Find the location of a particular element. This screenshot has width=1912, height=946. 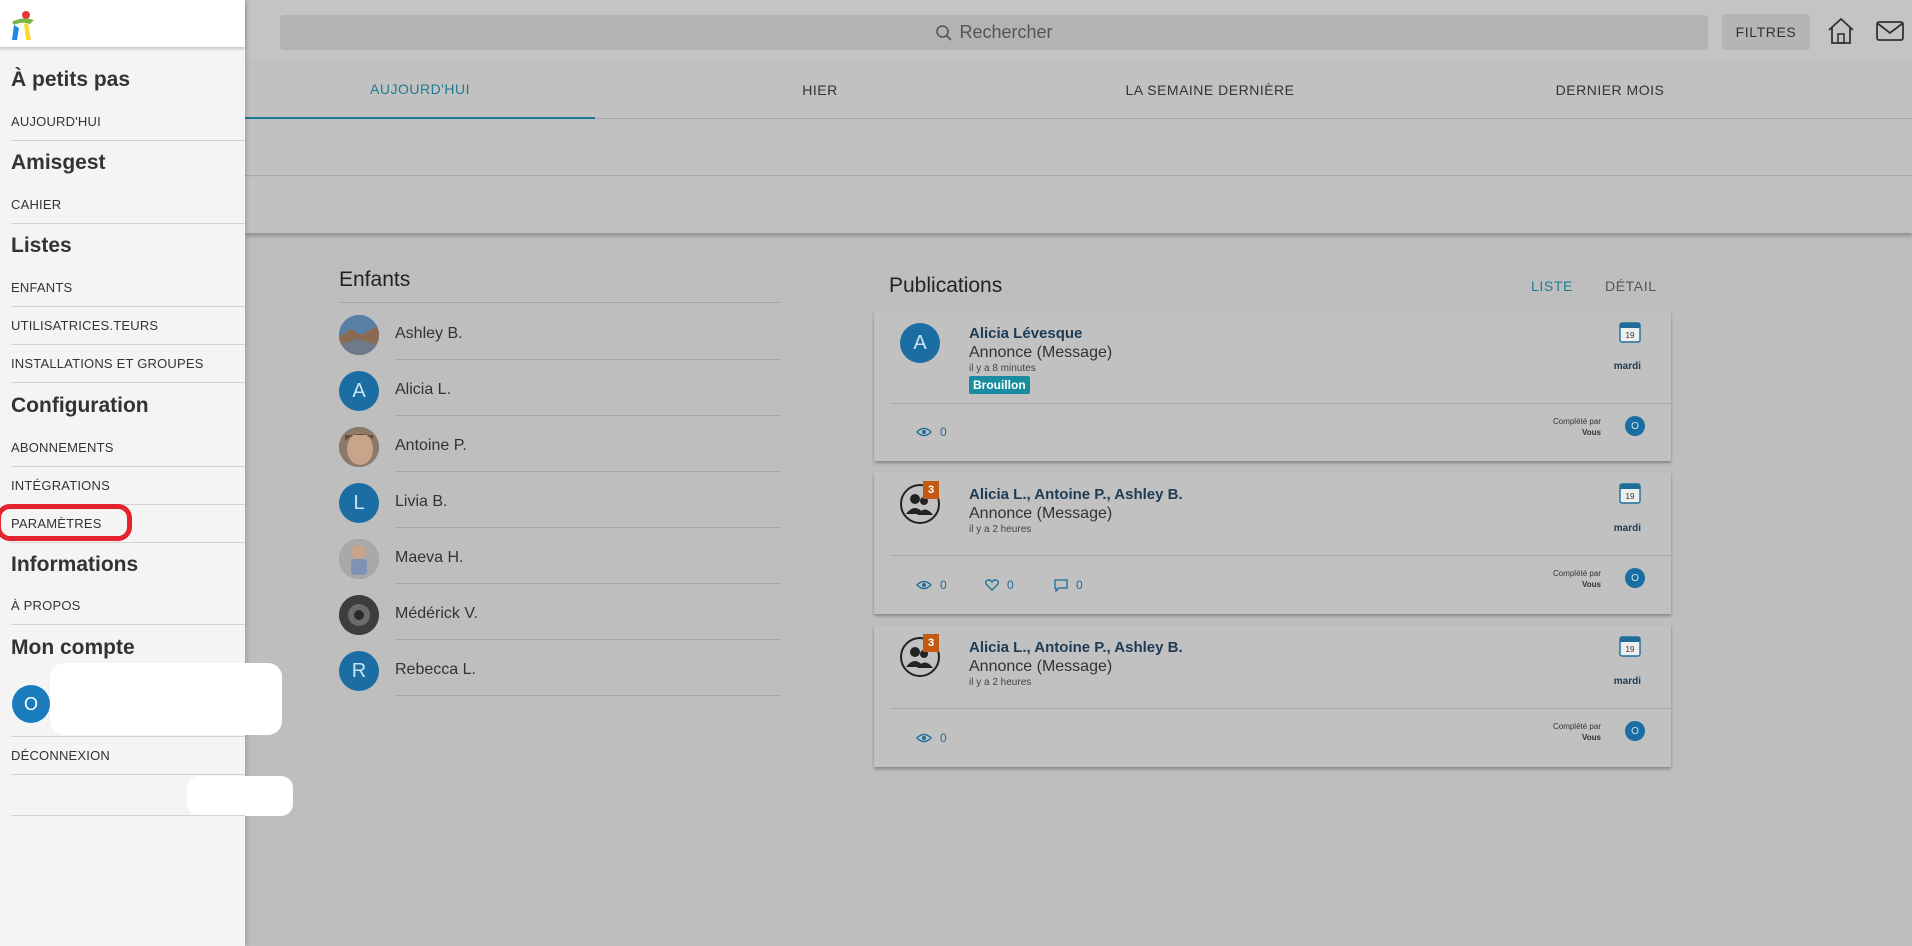

tab-today: AUJOURD'HUI is located at coordinates (420, 89).